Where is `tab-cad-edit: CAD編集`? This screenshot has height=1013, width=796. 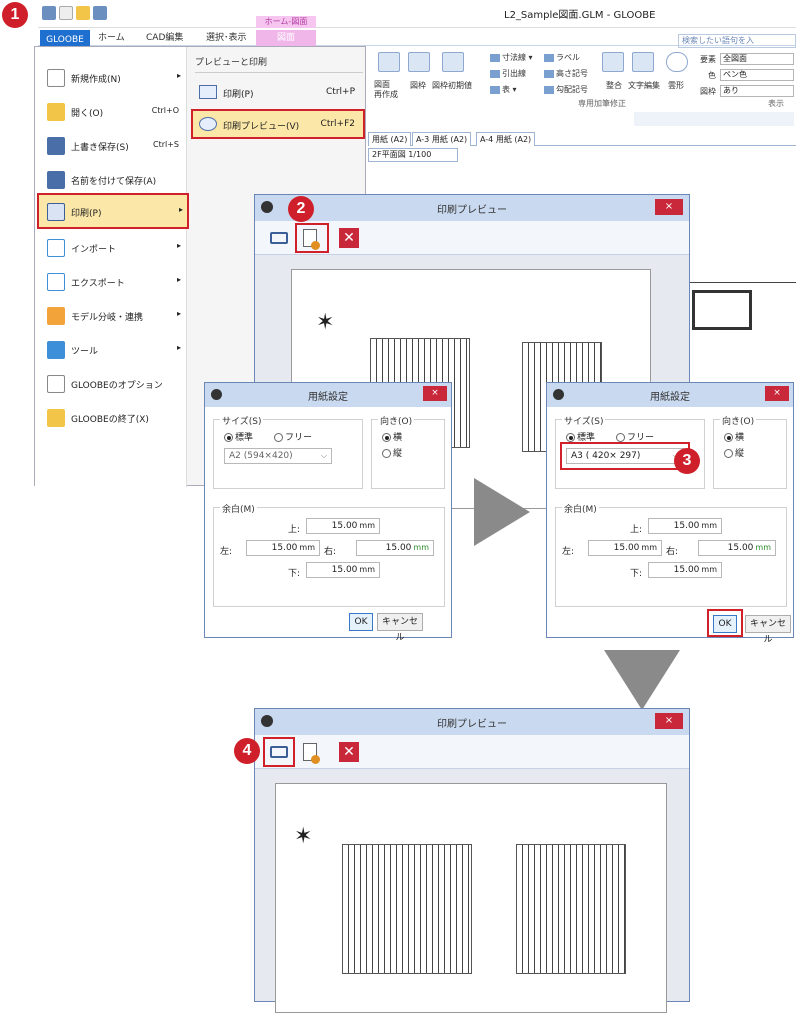 tab-cad-edit: CAD編集 is located at coordinates (164, 36).